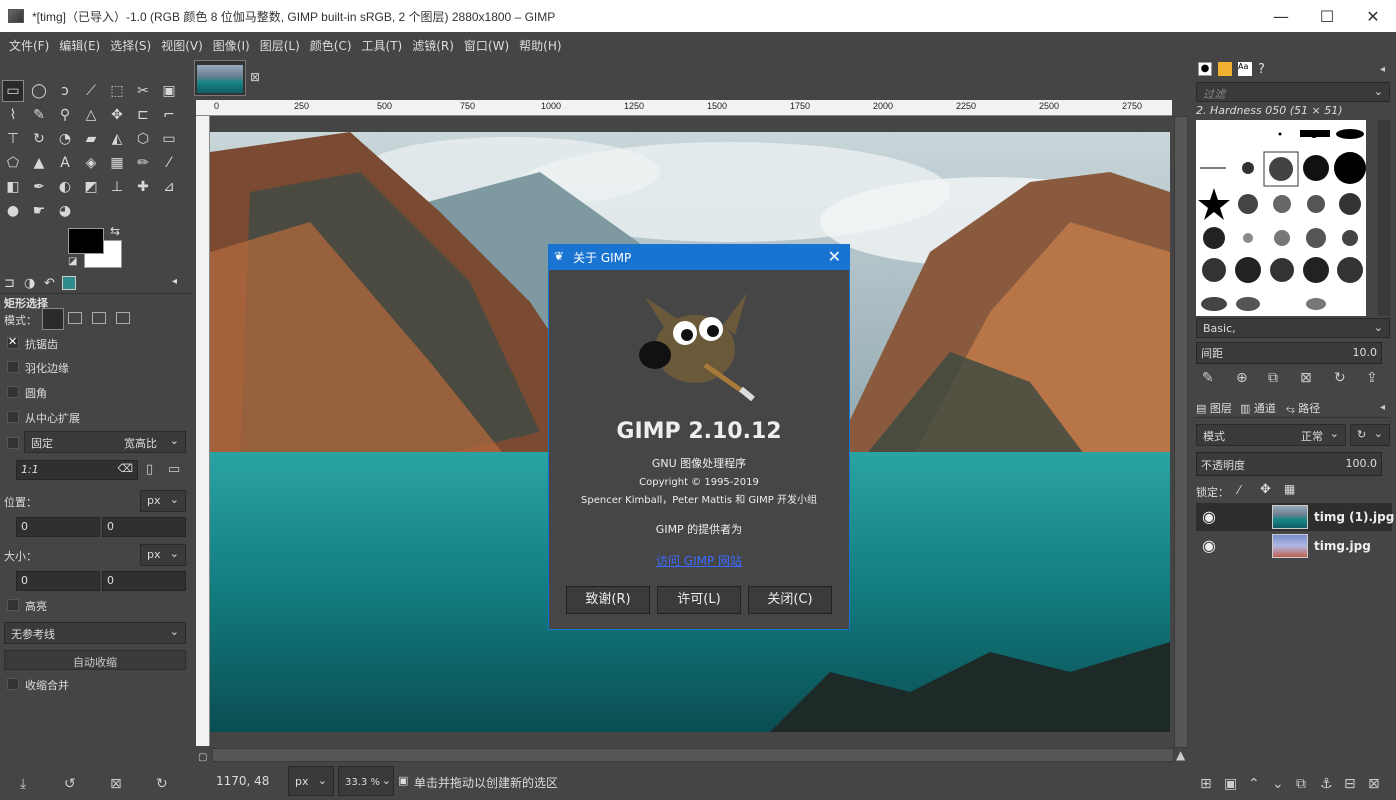 The height and width of the screenshot is (800, 1396). What do you see at coordinates (29, 45) in the screenshot?
I see `menu-file: 文件(F)` at bounding box center [29, 45].